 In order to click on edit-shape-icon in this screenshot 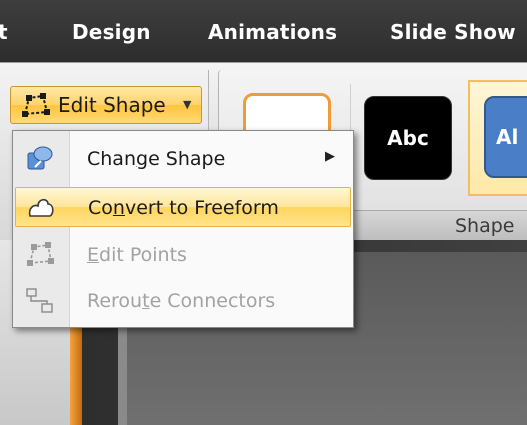, I will do `click(36, 105)`.